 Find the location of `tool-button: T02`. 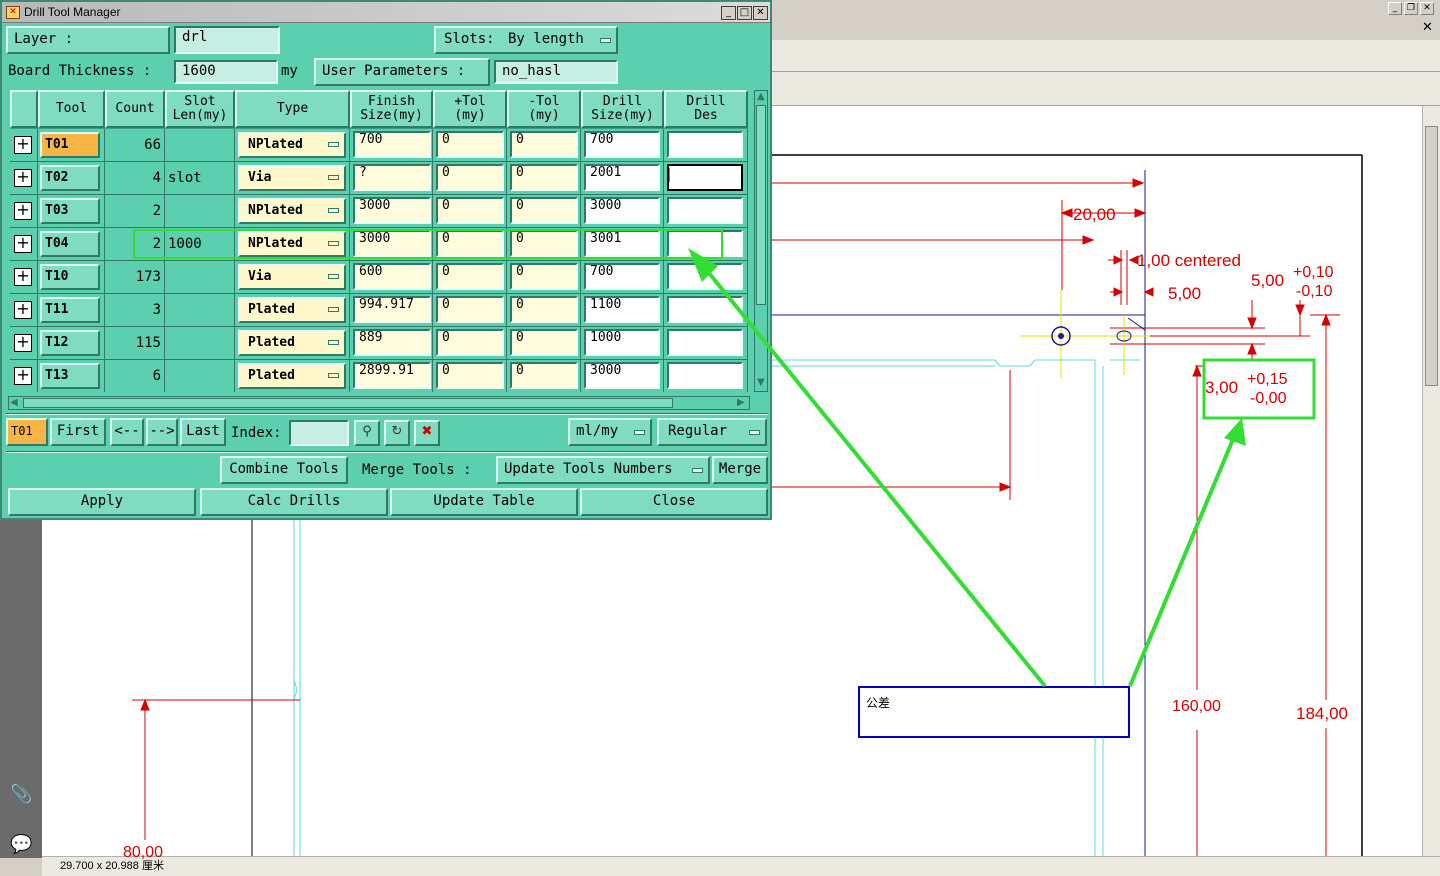

tool-button: T02 is located at coordinates (70, 178).